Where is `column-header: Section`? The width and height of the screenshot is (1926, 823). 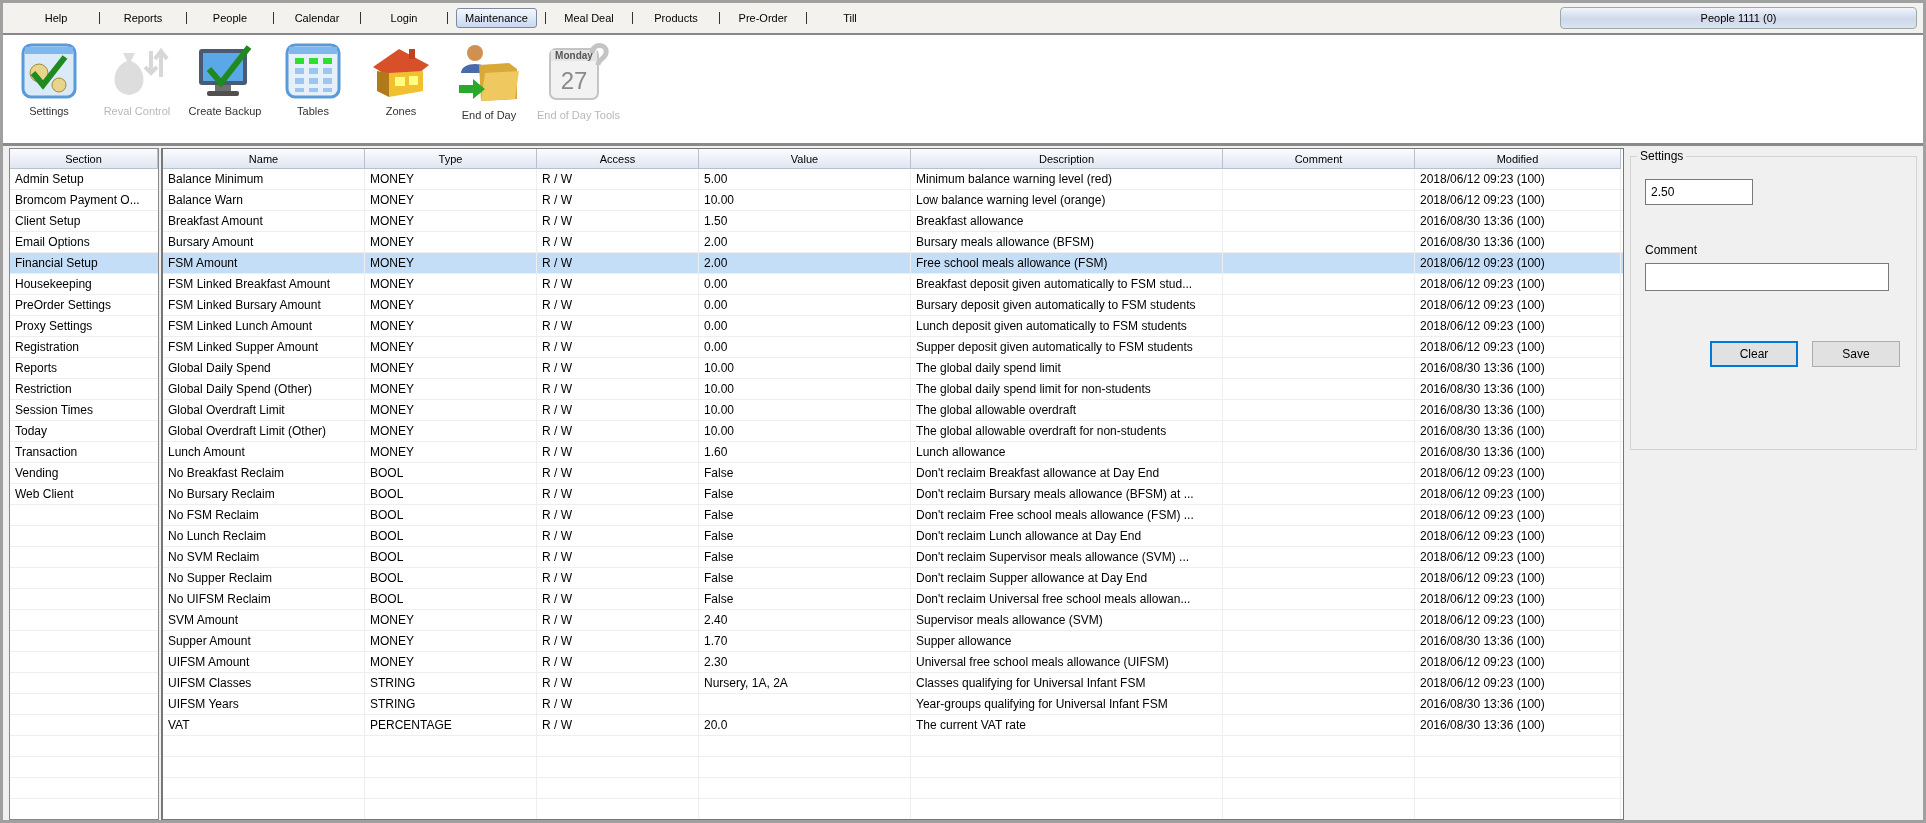 column-header: Section is located at coordinates (84, 159).